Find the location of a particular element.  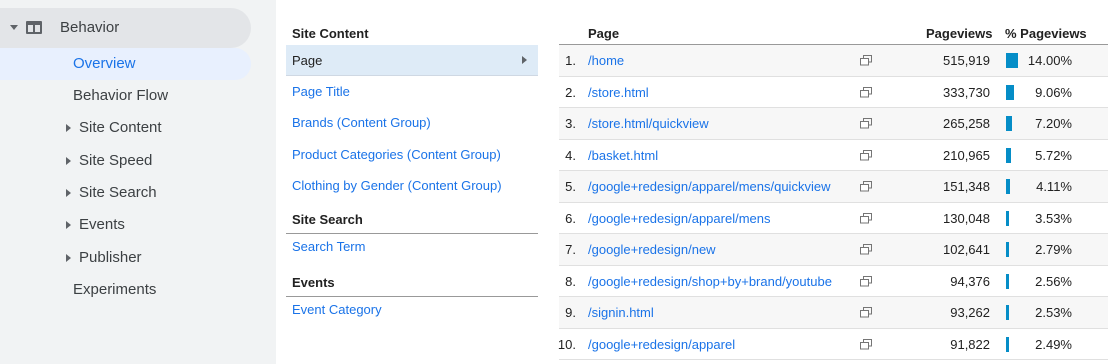

page-link: /store.html/quickview is located at coordinates (648, 123).